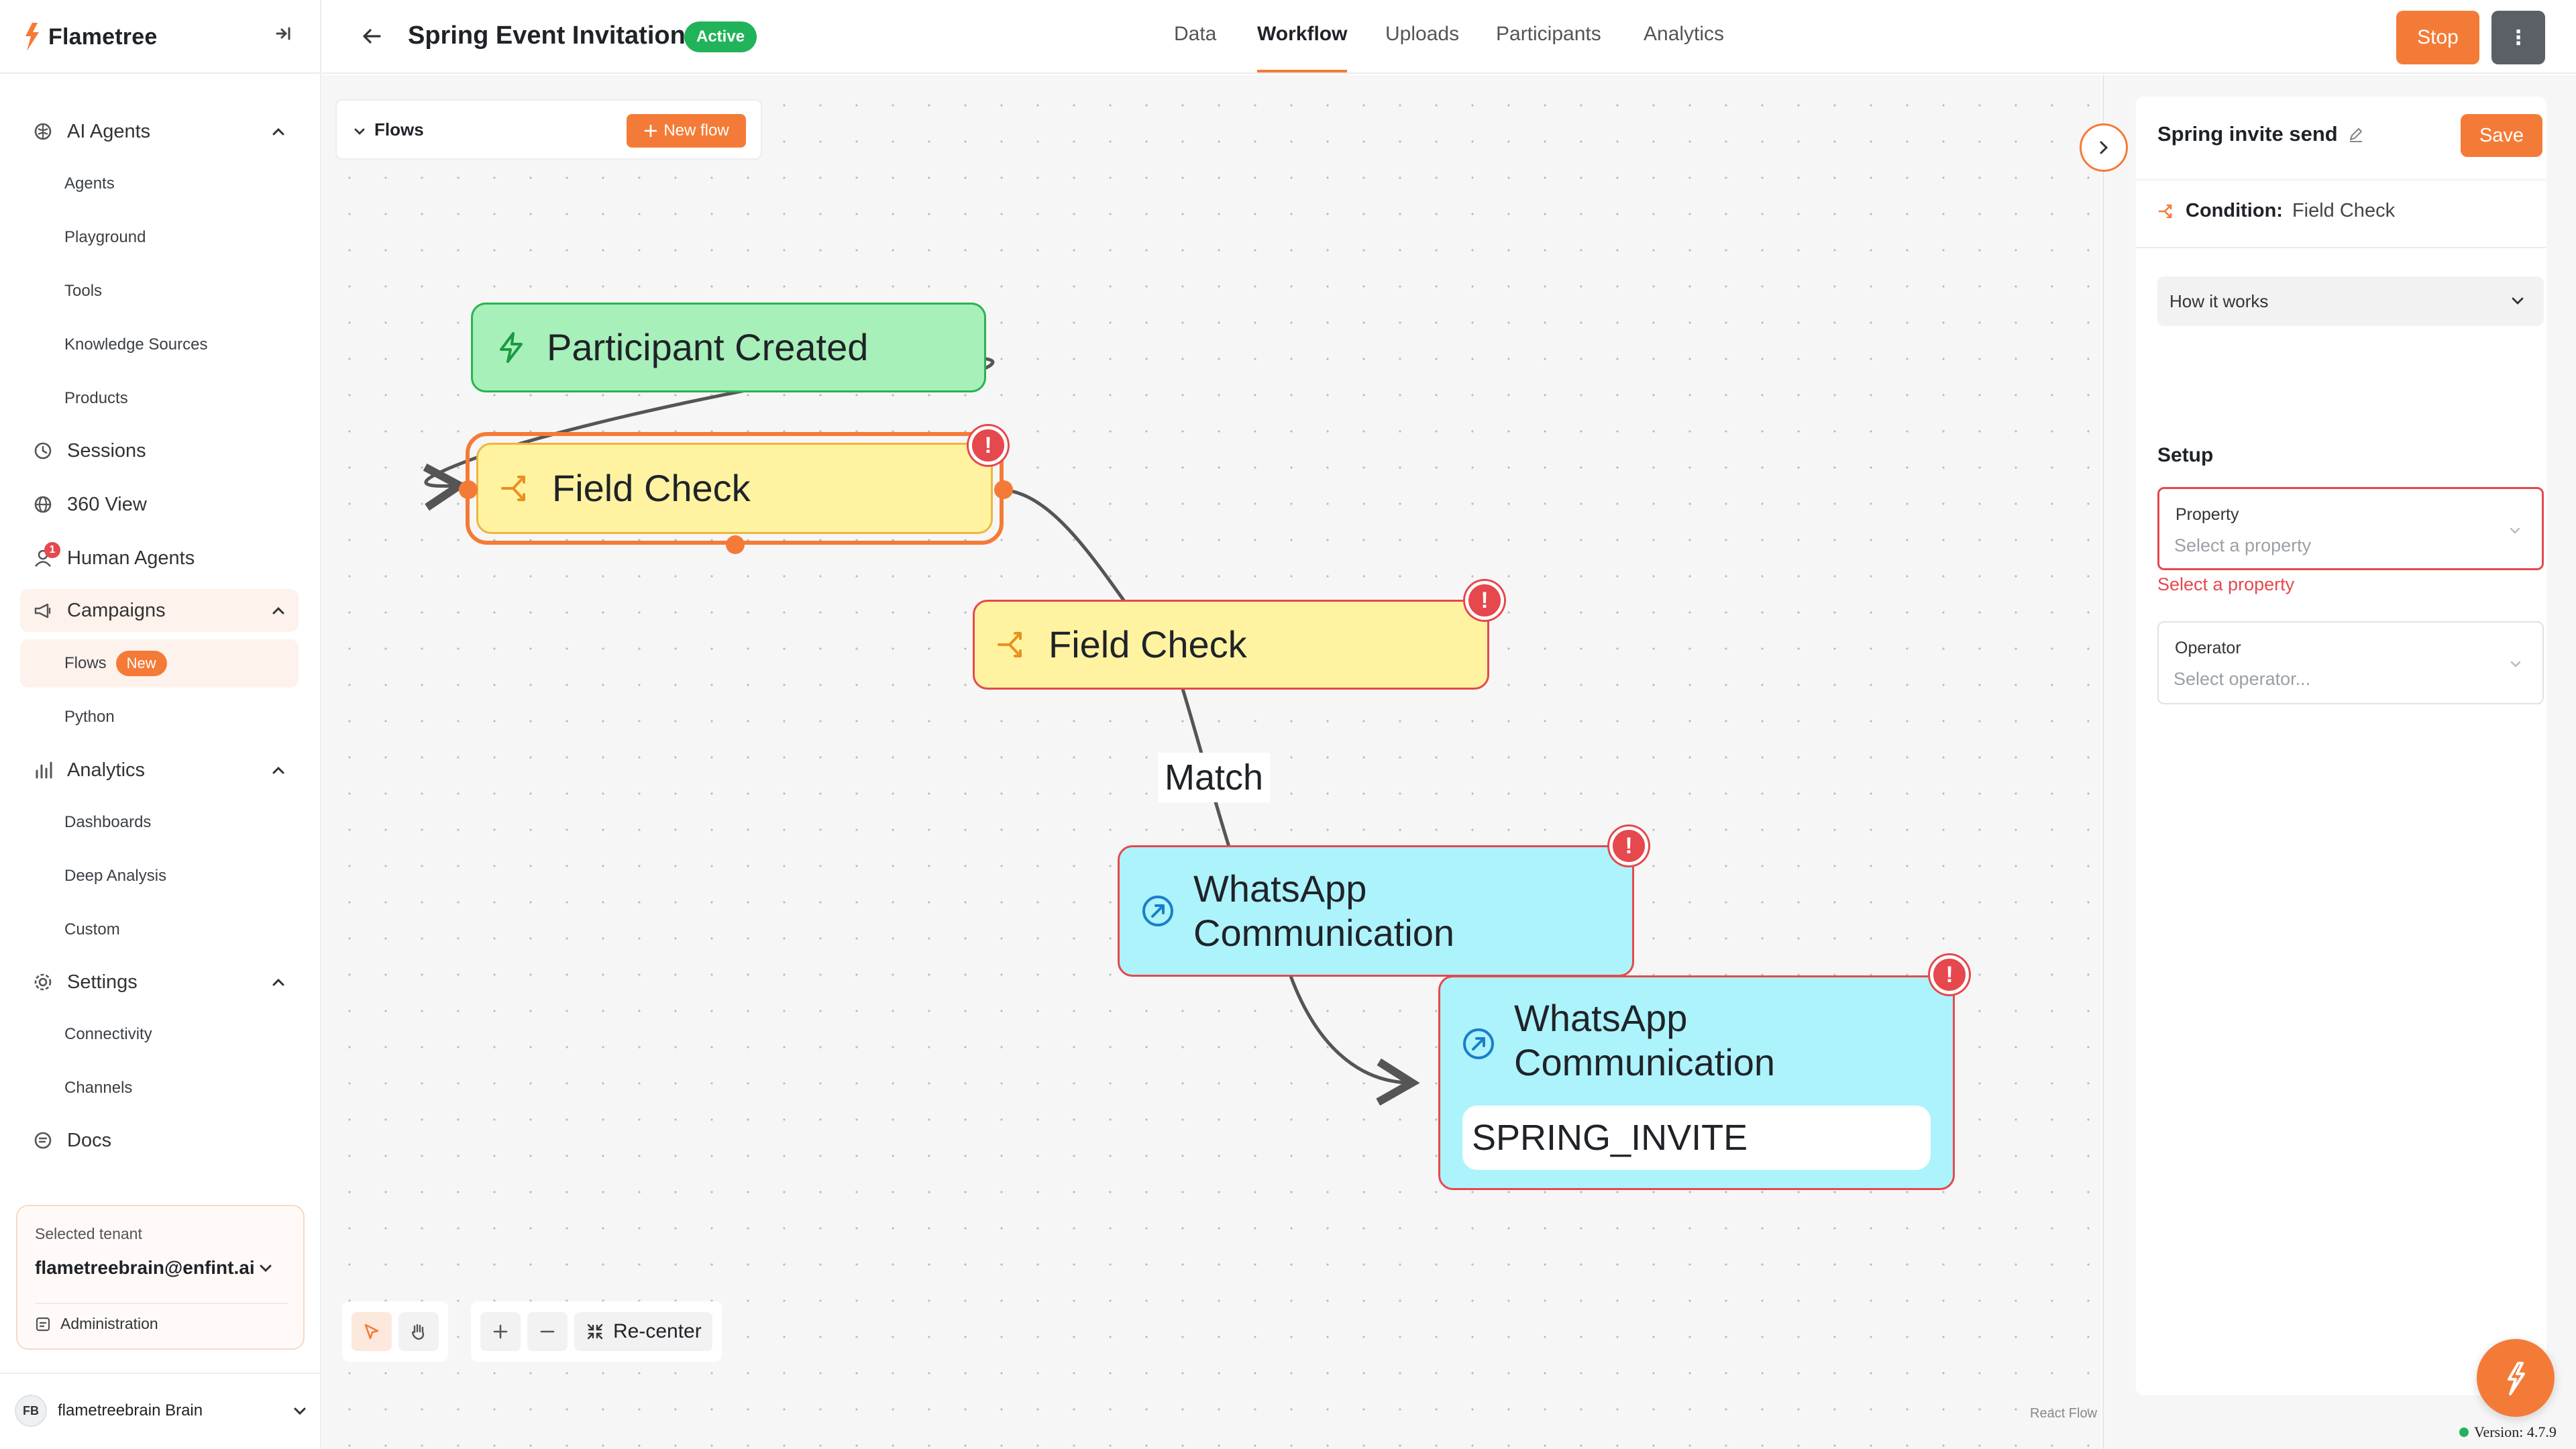  What do you see at coordinates (115, 876) in the screenshot?
I see `sidebar-item-deep-analysis: Deep Analysis` at bounding box center [115, 876].